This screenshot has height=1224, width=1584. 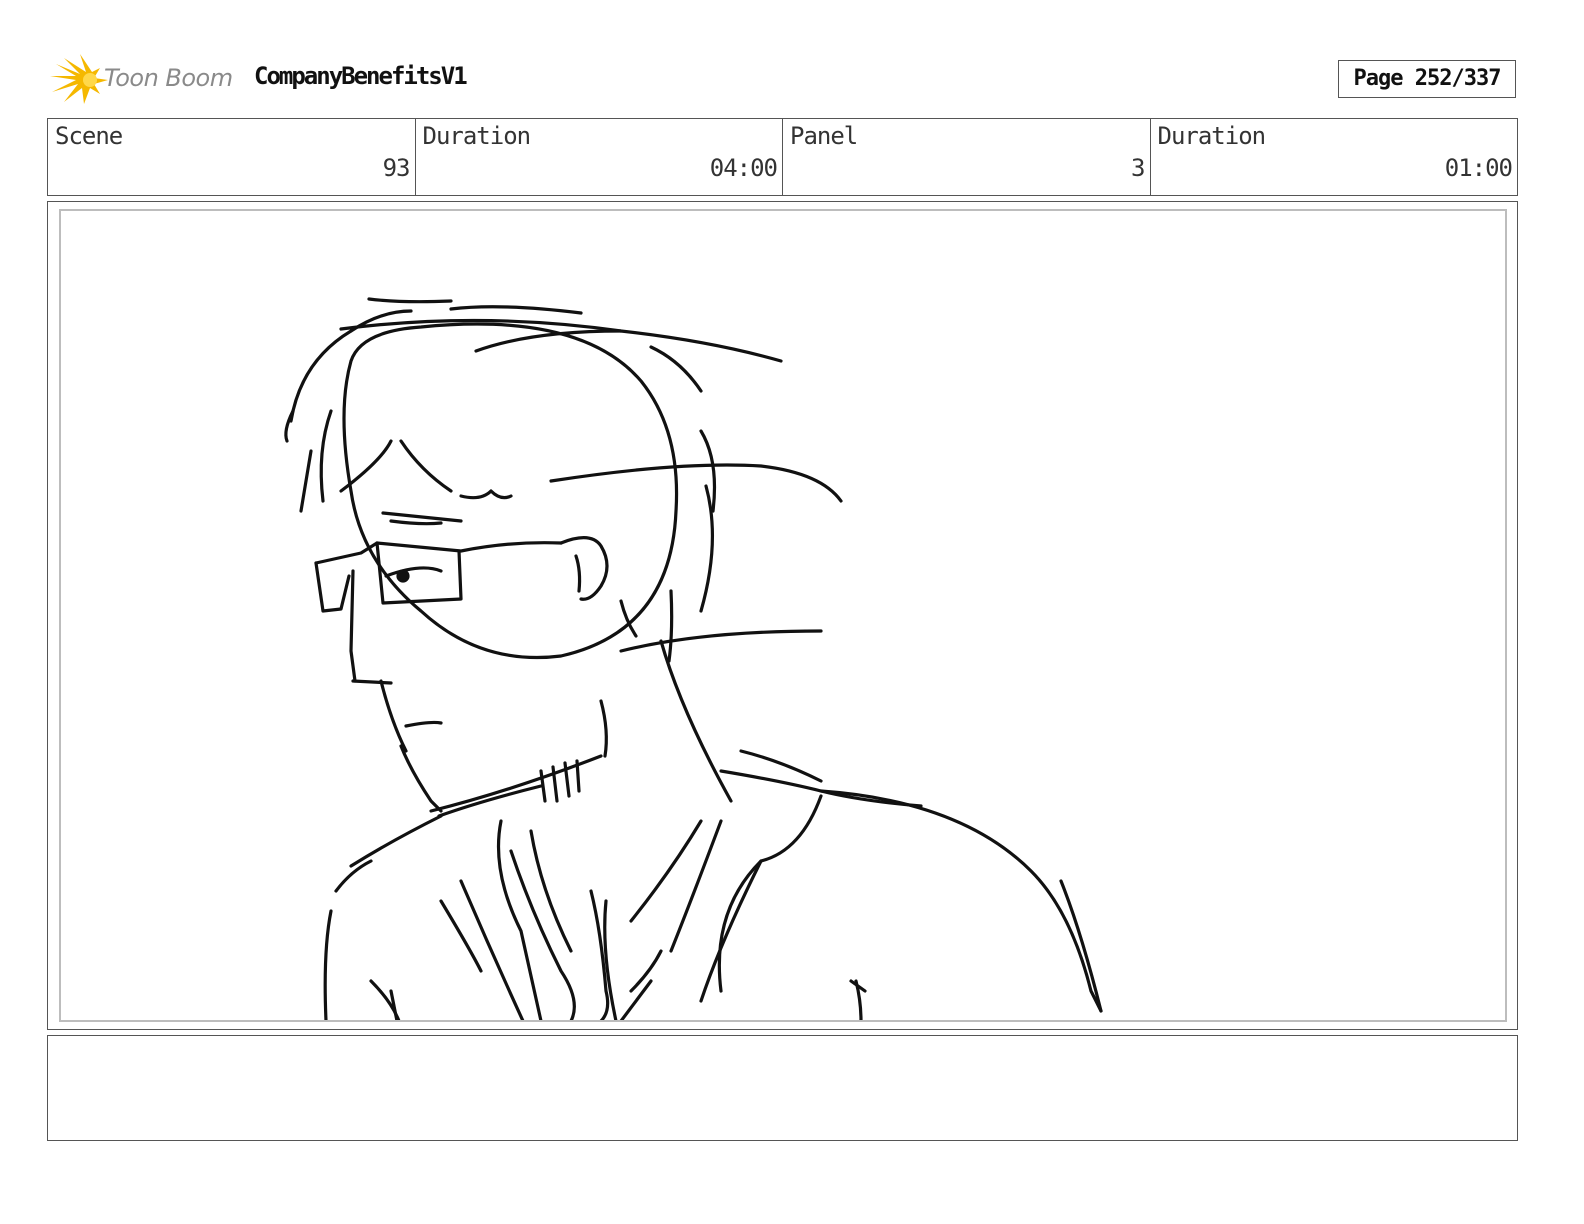 I want to click on panel-value: 3, so click(x=1138, y=168).